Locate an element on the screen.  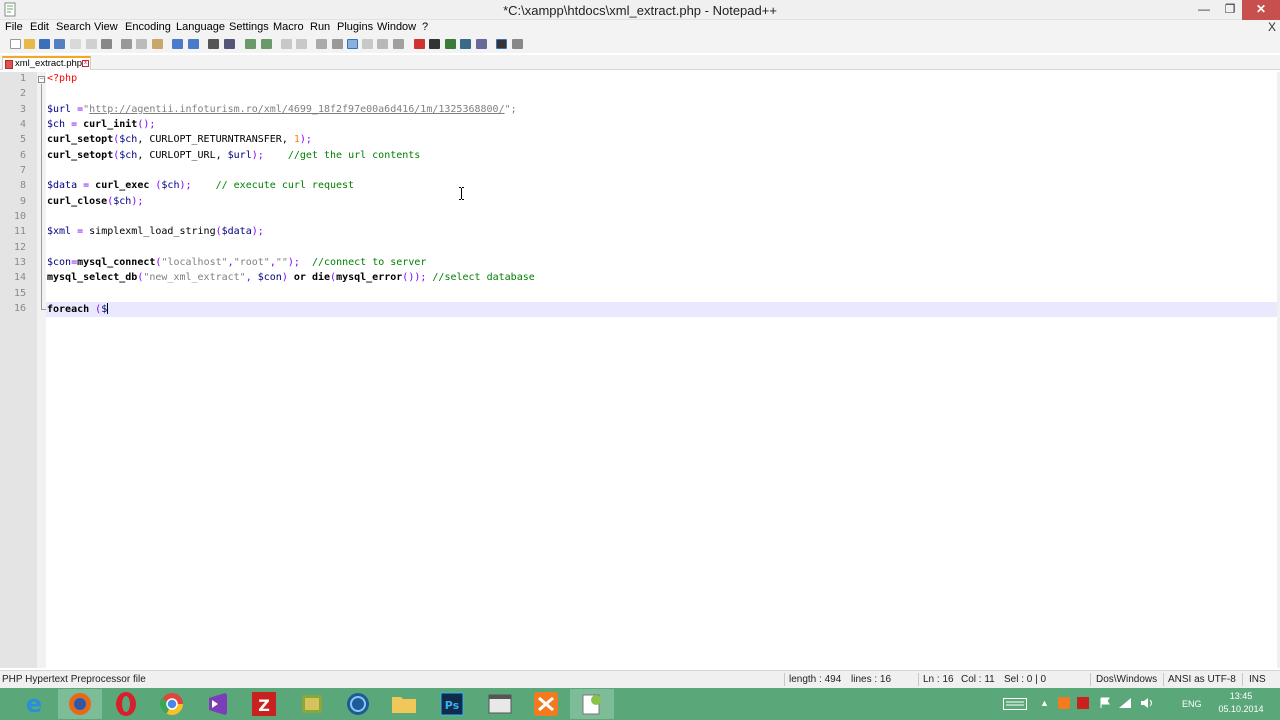
photoshop-icon: Ps is located at coordinates (452, 704).